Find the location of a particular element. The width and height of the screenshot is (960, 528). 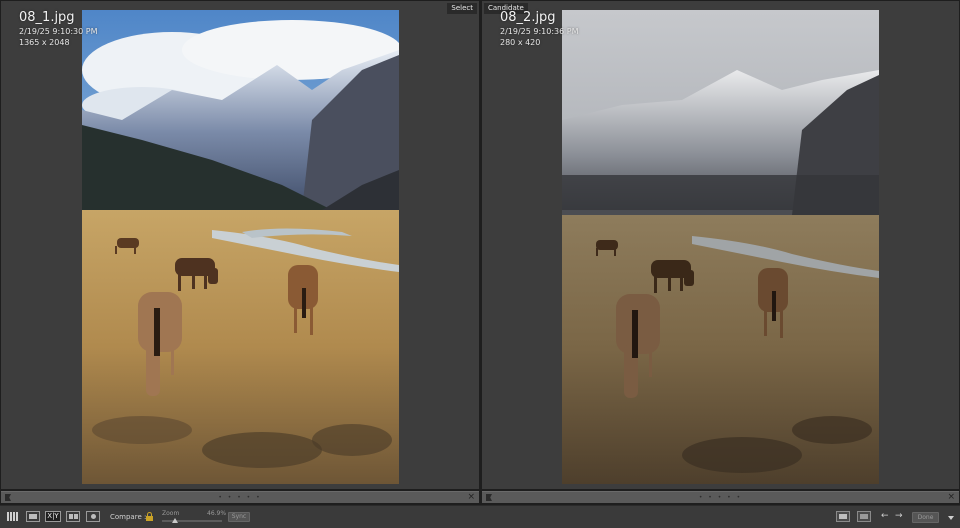

loupe-icon is located at coordinates (33, 516).